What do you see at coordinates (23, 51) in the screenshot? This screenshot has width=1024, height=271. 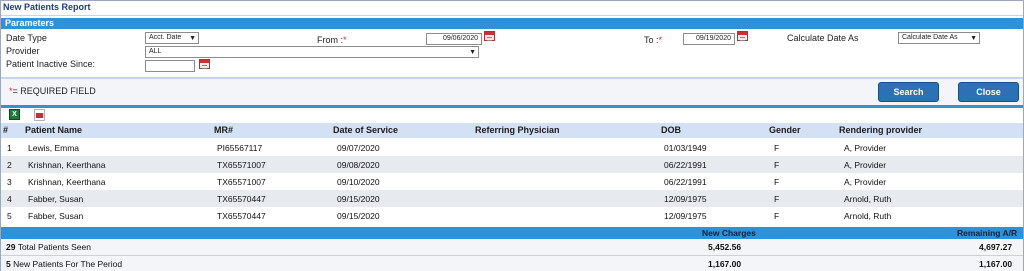 I see `provider-label: Provider` at bounding box center [23, 51].